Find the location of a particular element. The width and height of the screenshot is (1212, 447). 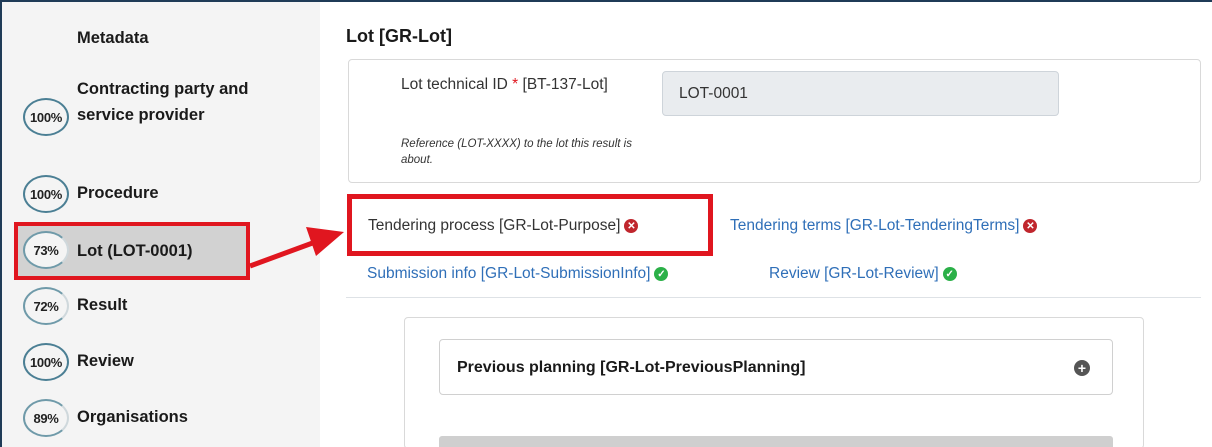

field-label: Lot technical ID * [BT-137-Lot] is located at coordinates (521, 85).